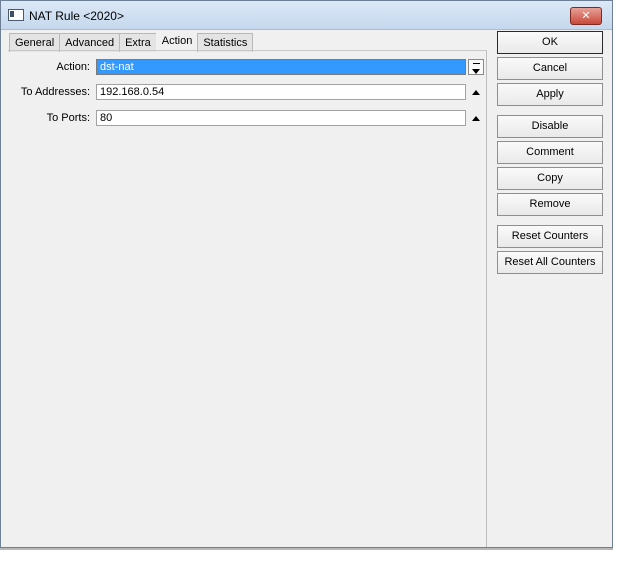 The width and height of the screenshot is (627, 581). I want to click on chevron-down-icon, so click(476, 71).